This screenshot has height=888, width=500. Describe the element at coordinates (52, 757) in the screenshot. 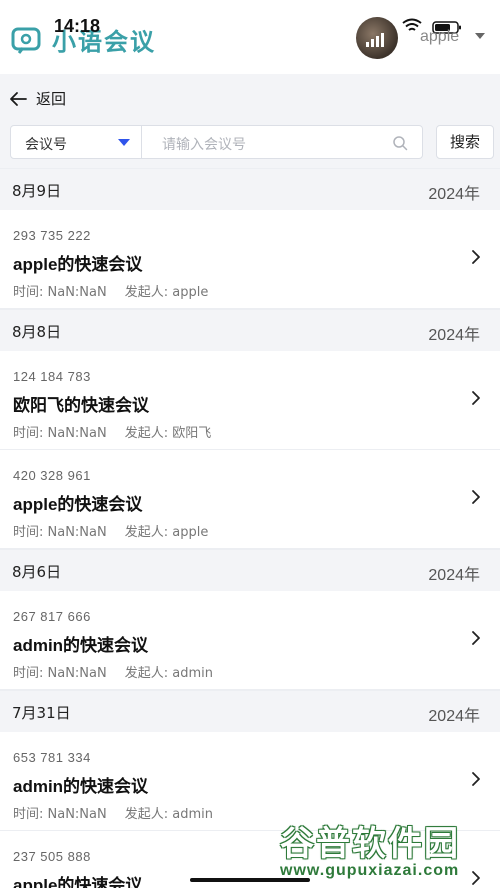

I see `meeting-id: 653 781 334` at that location.